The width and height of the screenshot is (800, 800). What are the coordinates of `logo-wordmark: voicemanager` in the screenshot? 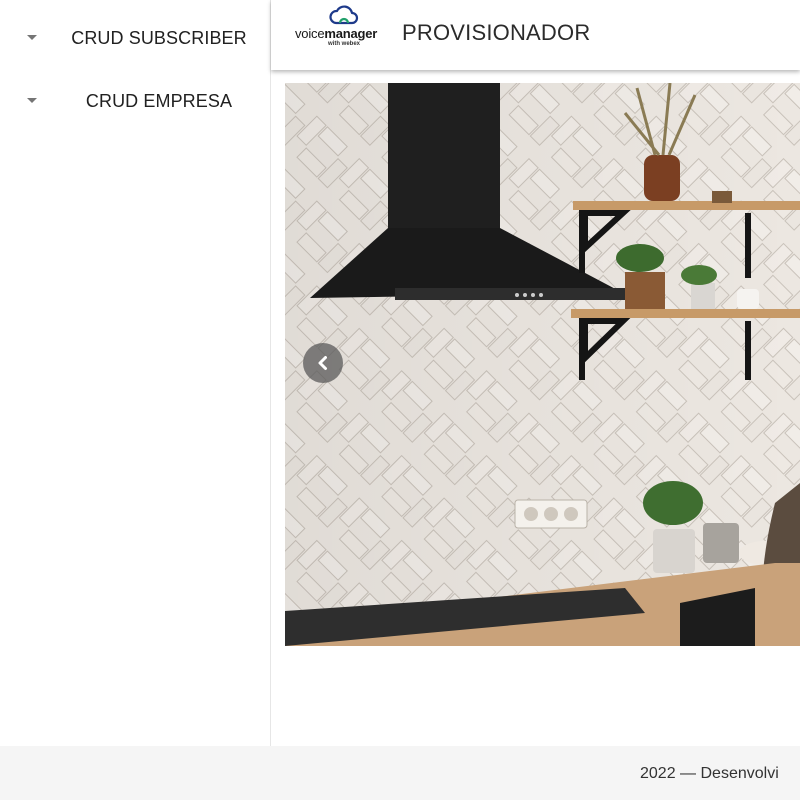 It's located at (336, 33).